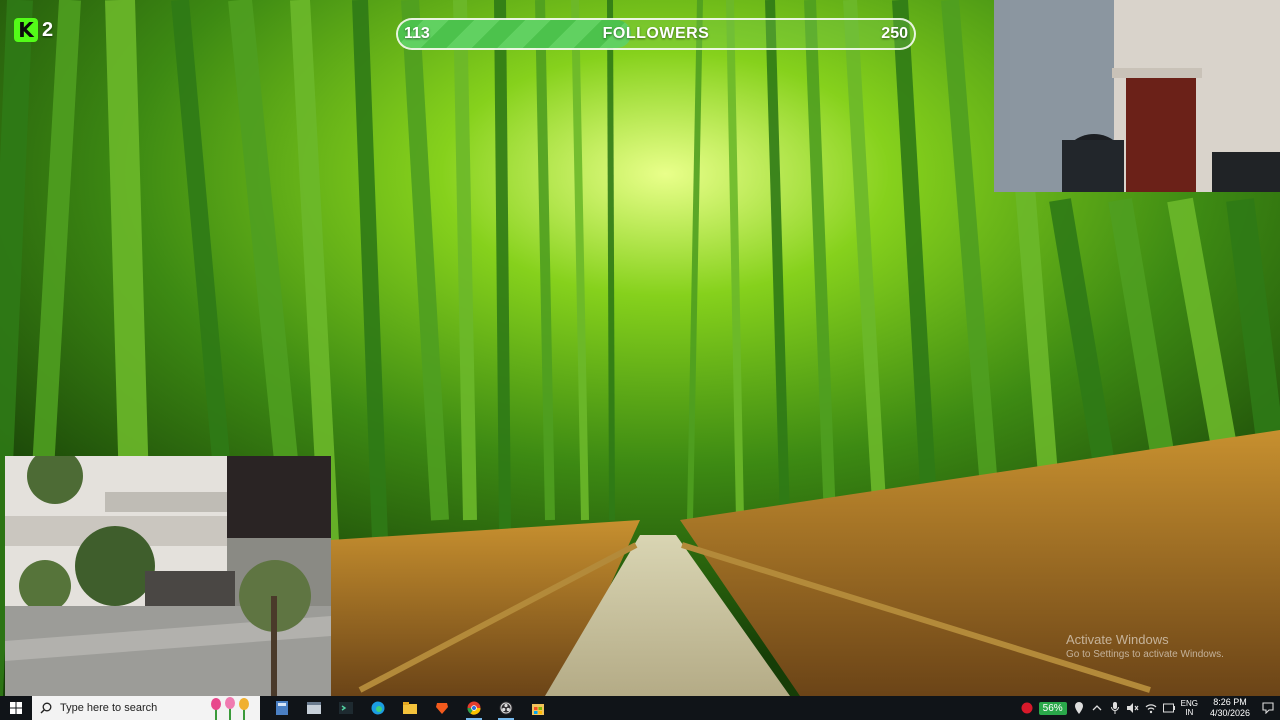  Describe the element at coordinates (46, 708) in the screenshot. I see `search-icon` at that location.